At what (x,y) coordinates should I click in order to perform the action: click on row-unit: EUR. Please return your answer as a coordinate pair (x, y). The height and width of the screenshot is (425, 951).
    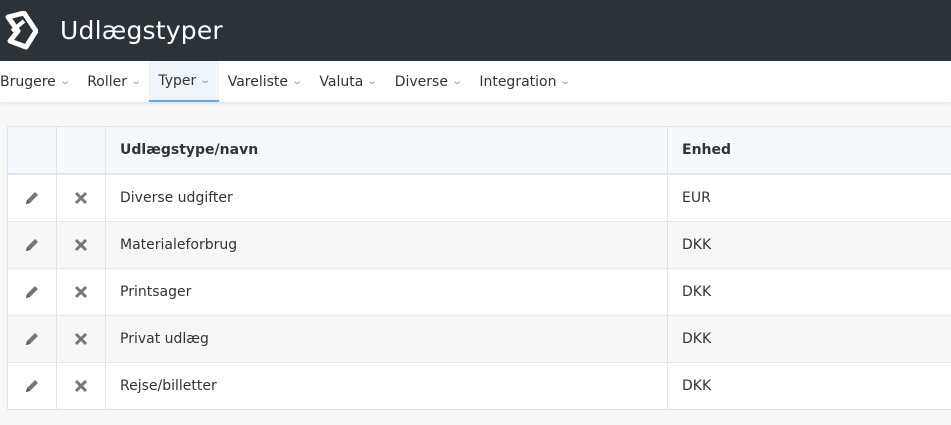
    Looking at the image, I should click on (809, 197).